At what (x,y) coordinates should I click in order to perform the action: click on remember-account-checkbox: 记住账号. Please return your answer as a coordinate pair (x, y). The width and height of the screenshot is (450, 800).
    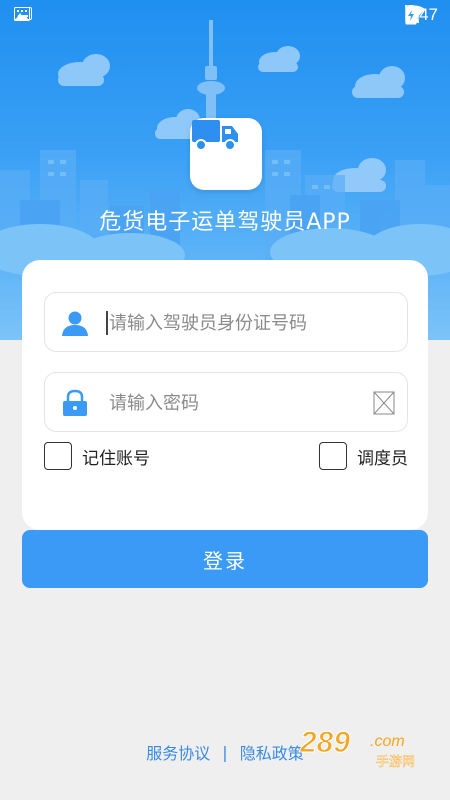
    Looking at the image, I should click on (97, 456).